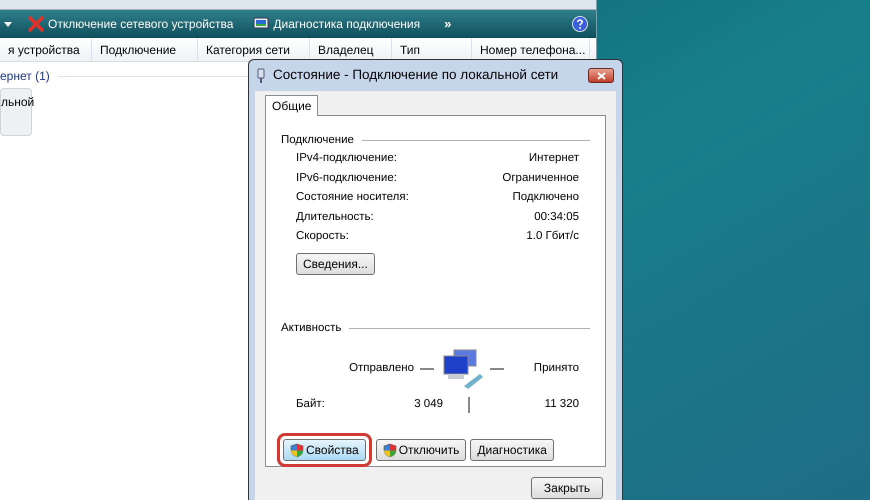  I want to click on help-icon, so click(580, 24).